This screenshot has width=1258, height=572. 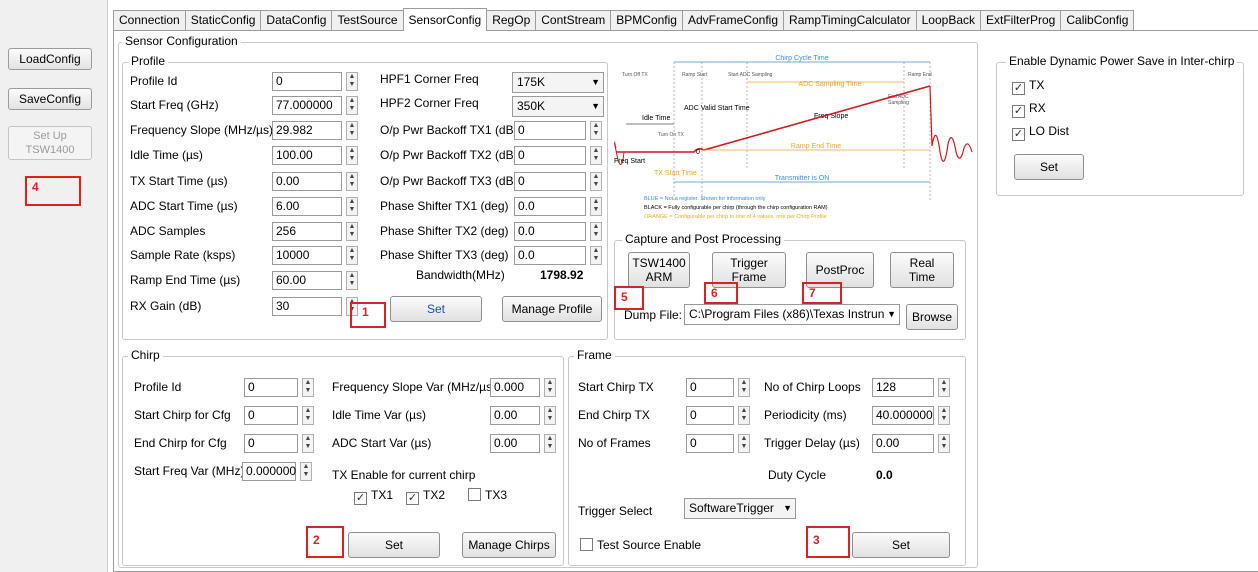 What do you see at coordinates (903, 415) in the screenshot?
I see `frame-right-field-input-1: 40.000000` at bounding box center [903, 415].